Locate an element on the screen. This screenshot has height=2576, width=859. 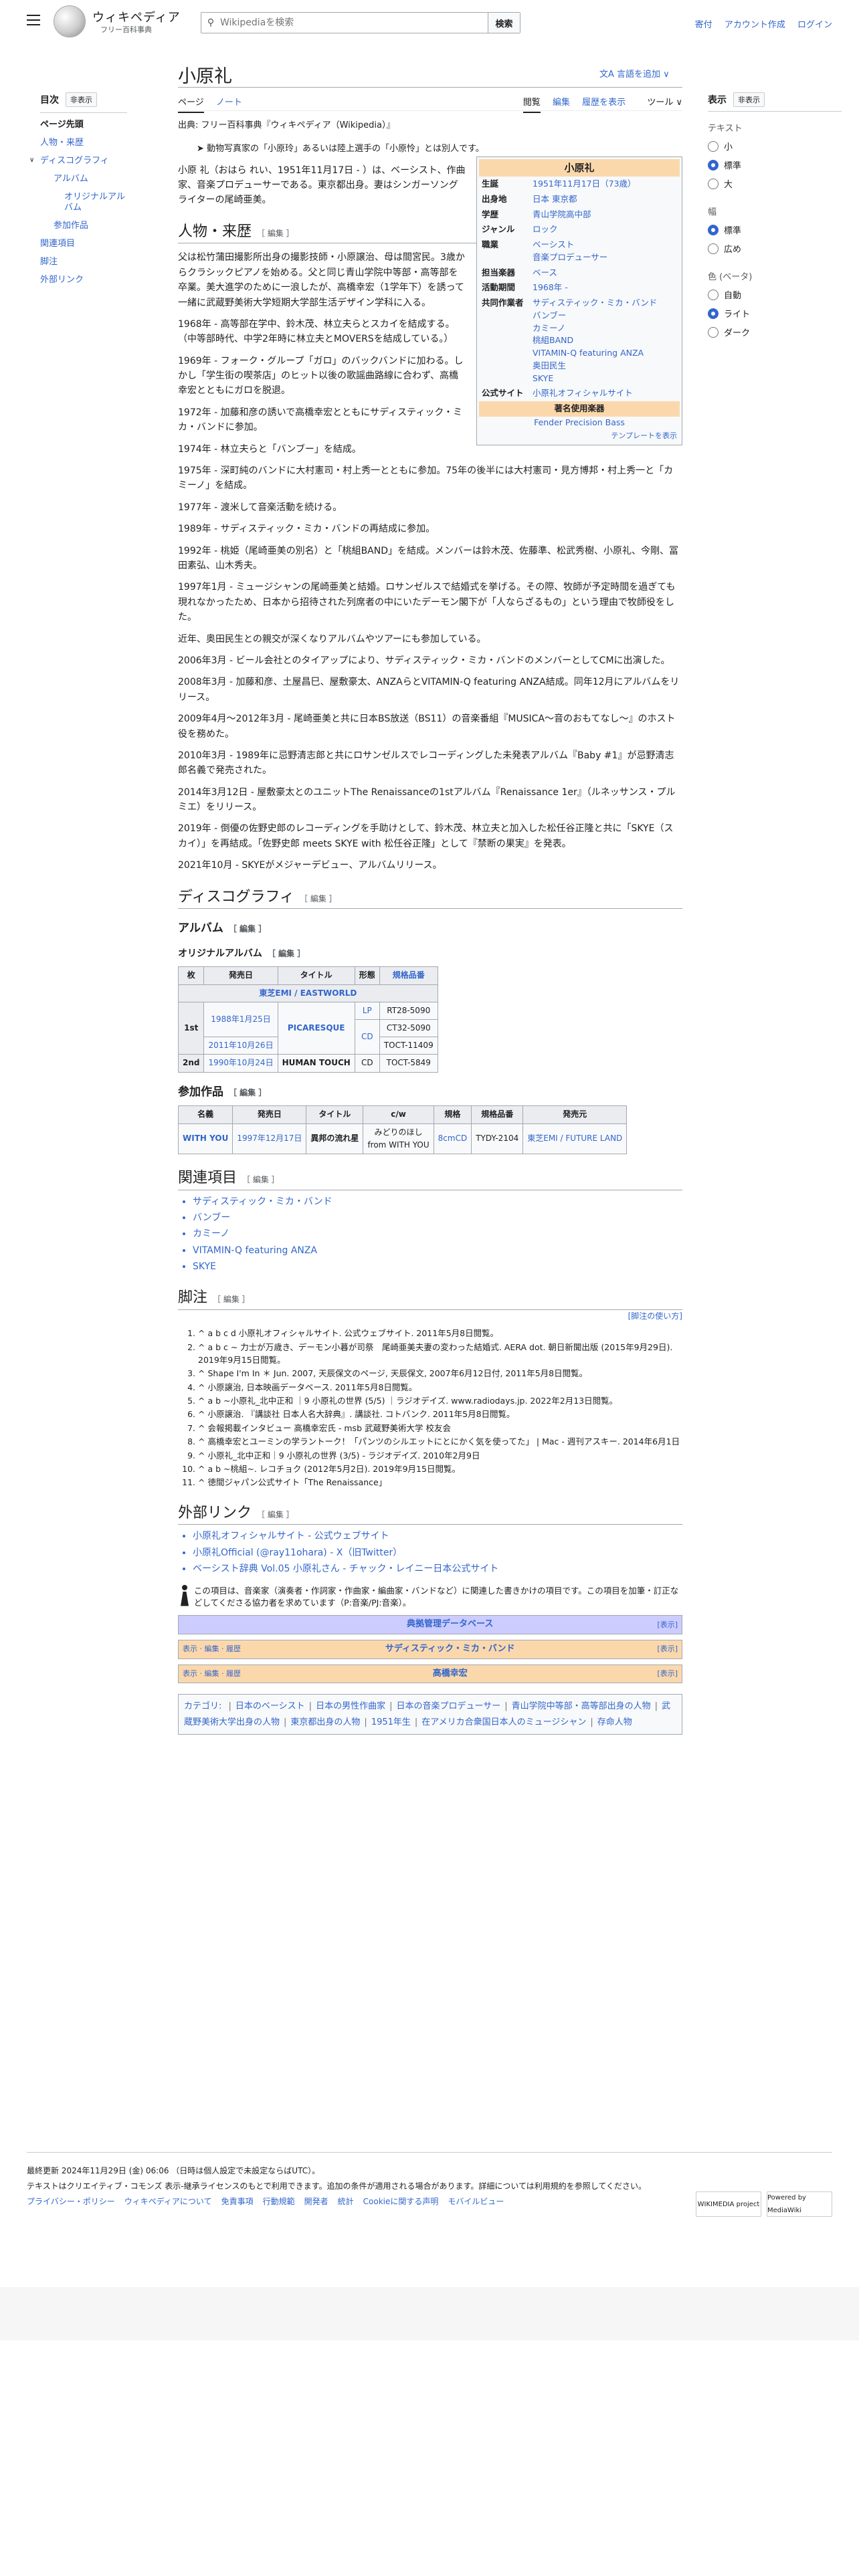
infobox-value: ベーシスト 音楽プロデューサー is located at coordinates (605, 251).